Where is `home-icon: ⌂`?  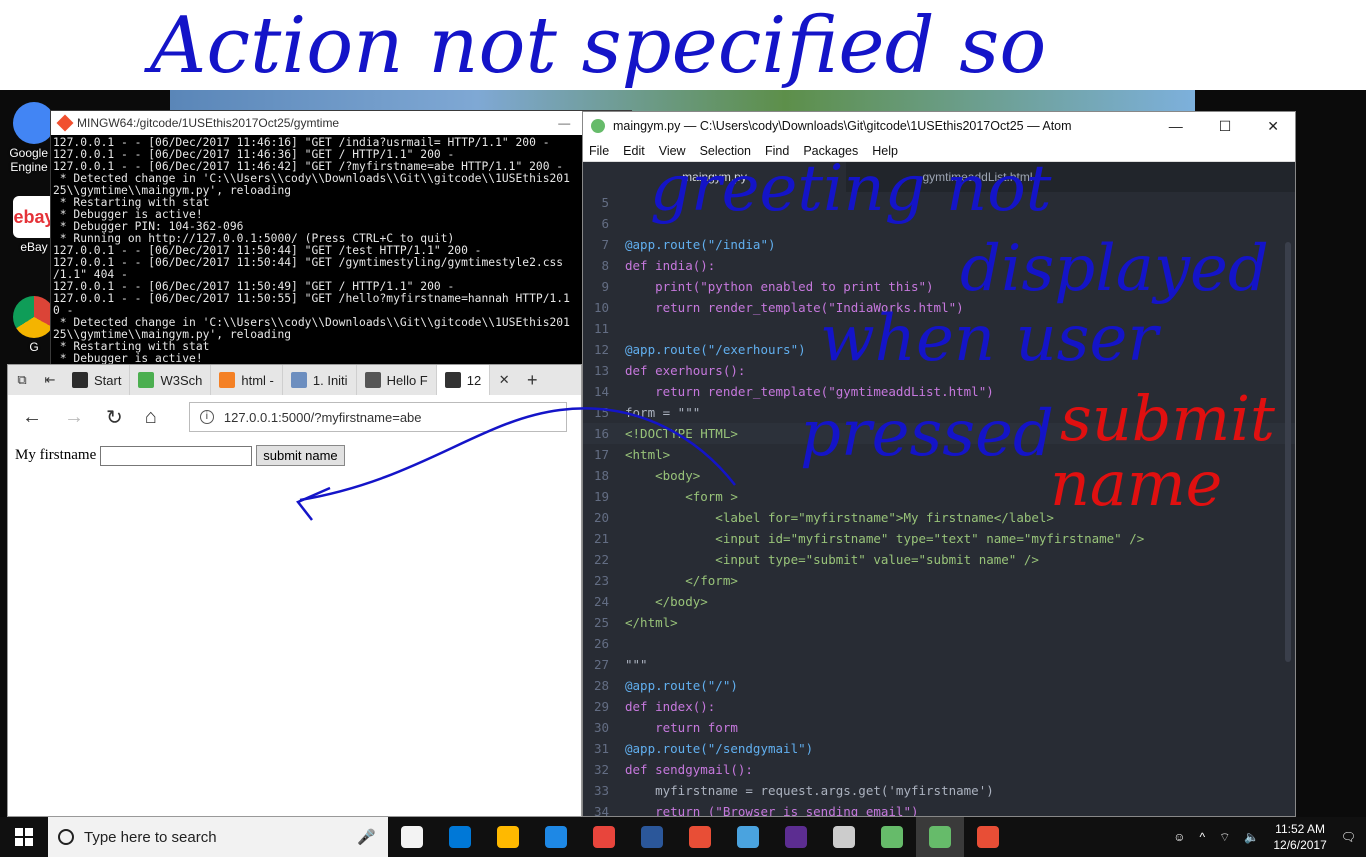
home-icon: ⌂ is located at coordinates (151, 417).